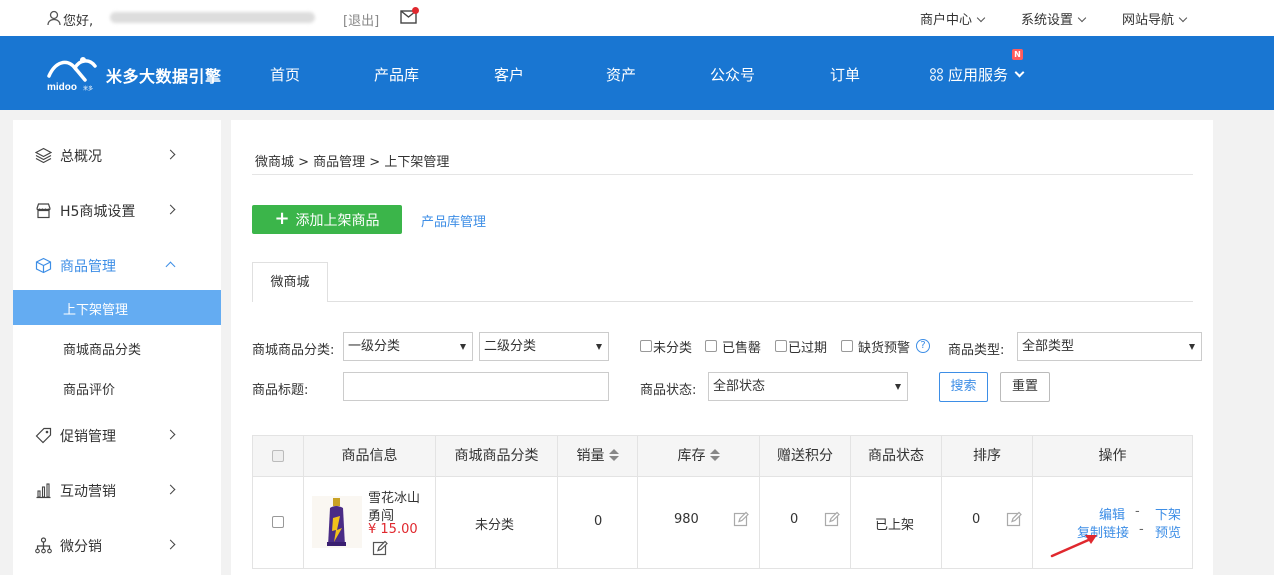 This screenshot has width=1274, height=575. I want to click on sidebar-item-label: H5商城设置, so click(98, 212).